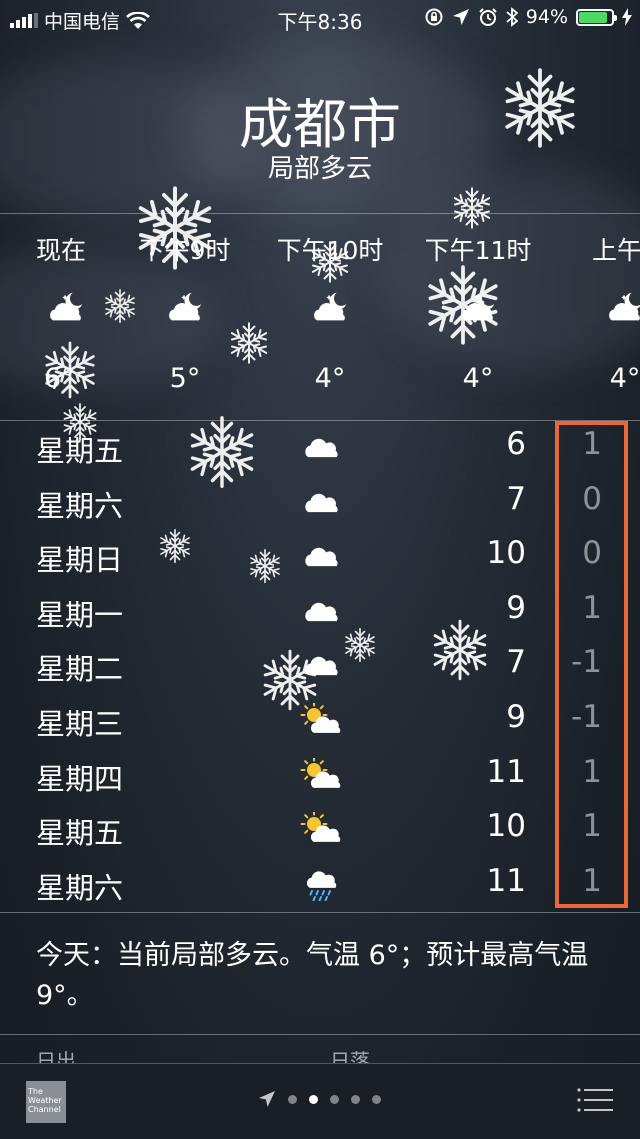 This screenshot has width=640, height=1139. Describe the element at coordinates (320, 18) in the screenshot. I see `status-bar: 中国电信 下午8:36 94%` at that location.